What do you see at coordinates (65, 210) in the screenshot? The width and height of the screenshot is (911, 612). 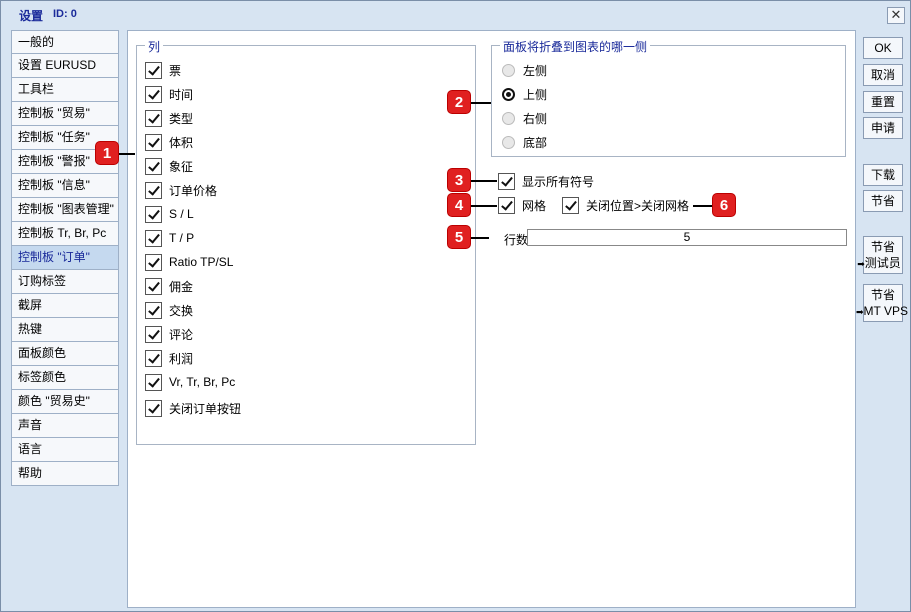 I see `sidebar-item: 控制板 "图表管理"` at bounding box center [65, 210].